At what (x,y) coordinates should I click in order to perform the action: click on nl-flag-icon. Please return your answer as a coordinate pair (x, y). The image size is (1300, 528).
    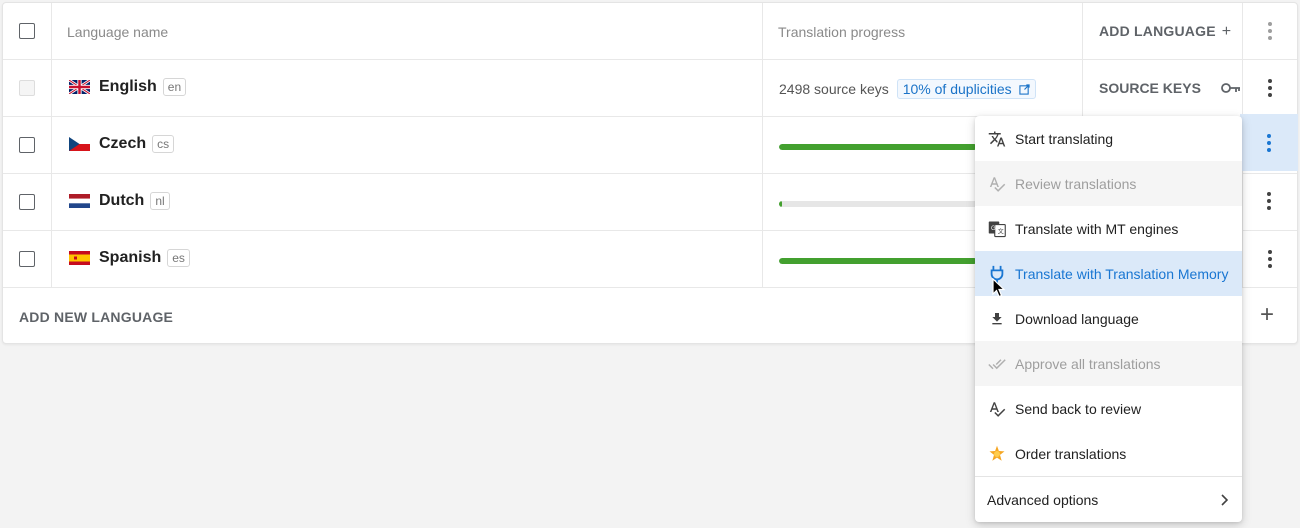
    Looking at the image, I should click on (79, 201).